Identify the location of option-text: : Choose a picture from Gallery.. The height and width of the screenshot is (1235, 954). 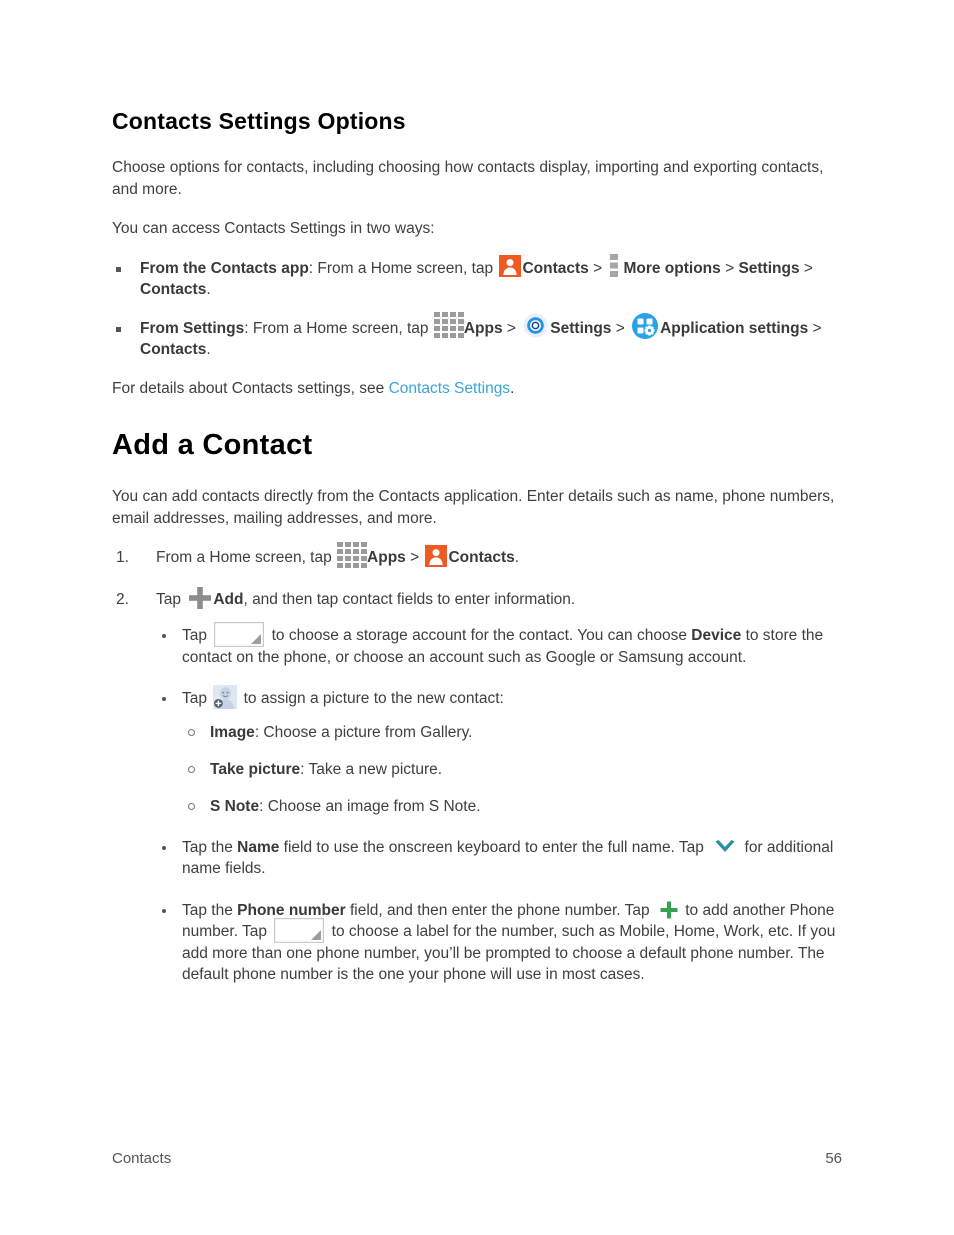
(363, 732).